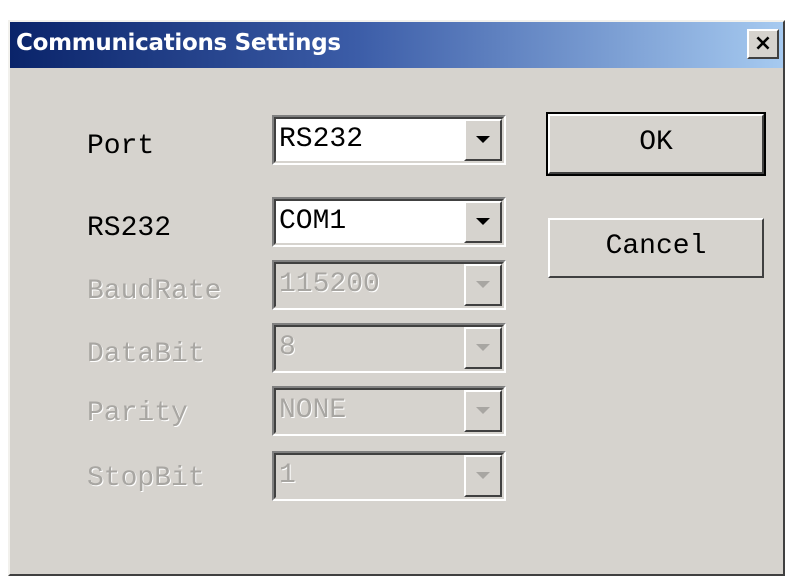  Describe the element at coordinates (287, 347) in the screenshot. I see `databit-value: 8` at that location.